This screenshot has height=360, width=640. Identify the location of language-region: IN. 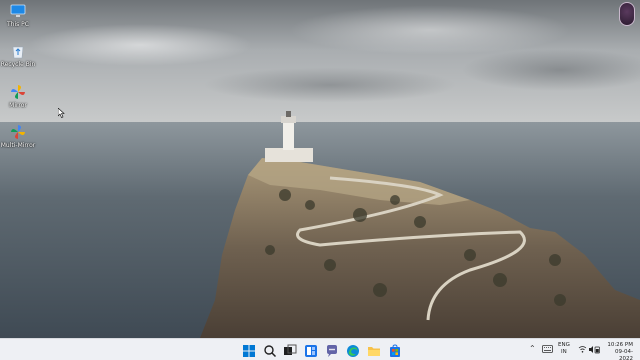
(564, 352).